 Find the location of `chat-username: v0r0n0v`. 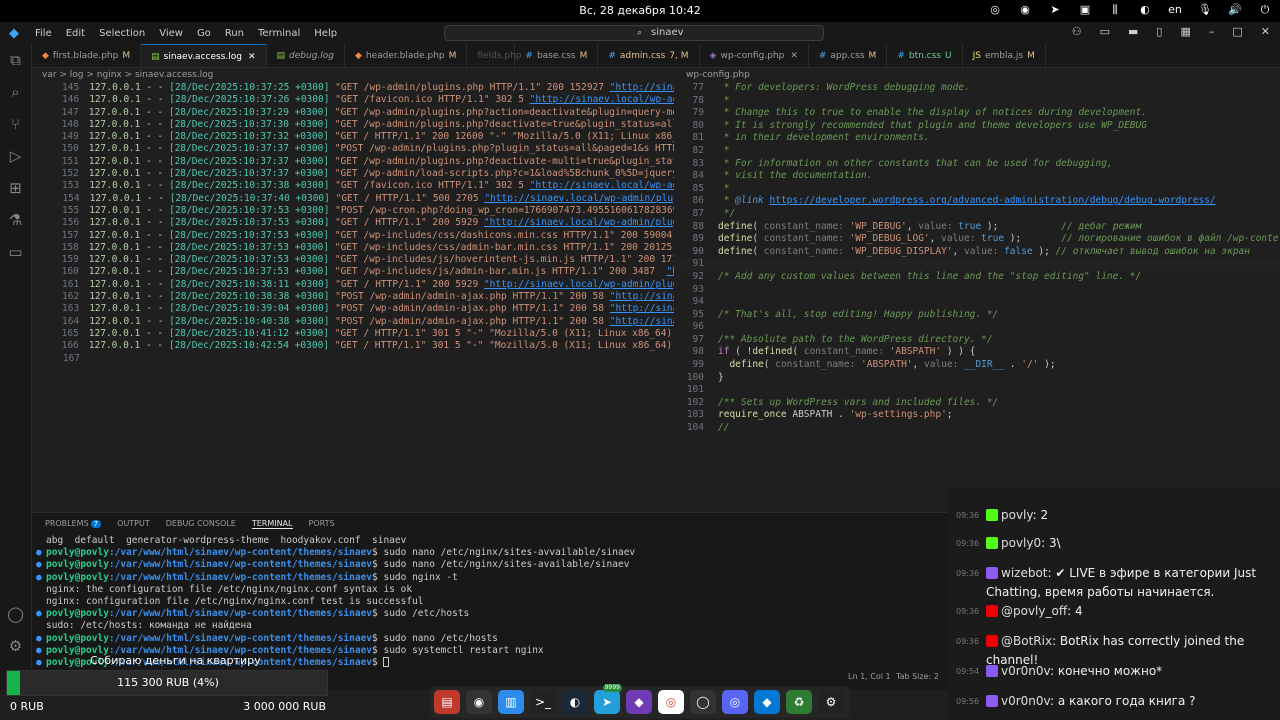

chat-username: v0r0n0v is located at coordinates (1025, 671).